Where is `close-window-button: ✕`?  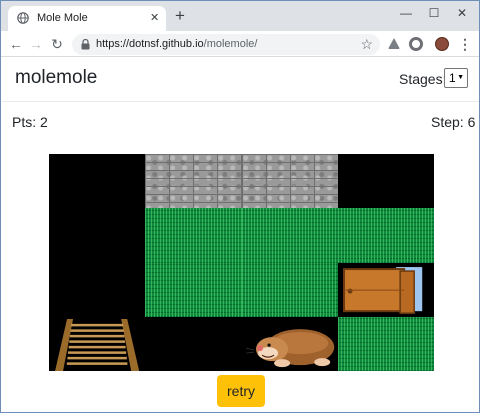 close-window-button: ✕ is located at coordinates (462, 13).